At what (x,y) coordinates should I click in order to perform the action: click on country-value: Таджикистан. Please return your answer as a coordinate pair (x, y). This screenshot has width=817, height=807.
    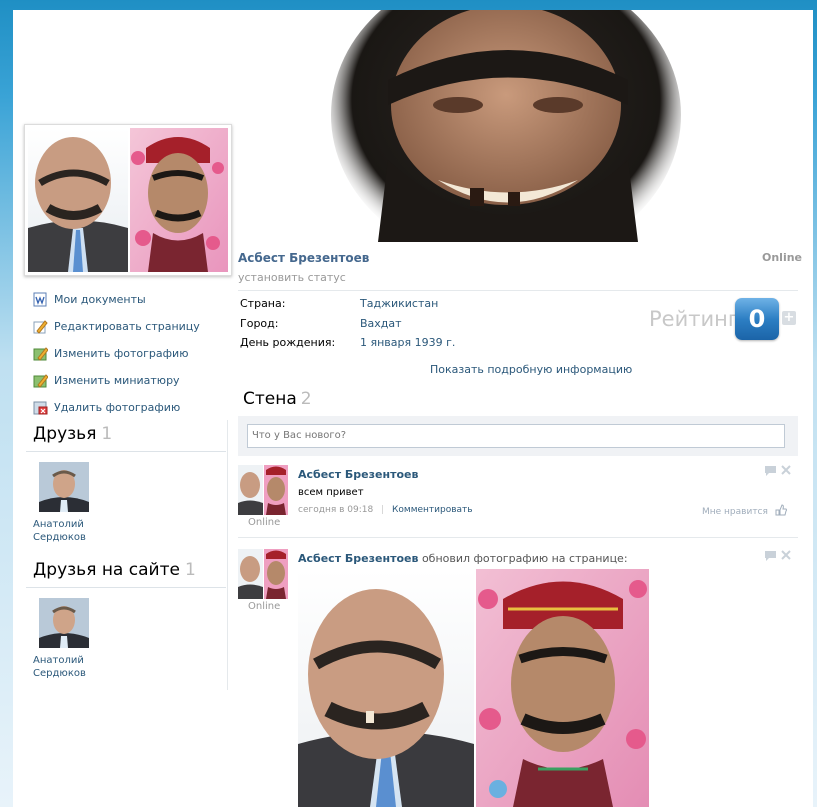
    Looking at the image, I should click on (399, 303).